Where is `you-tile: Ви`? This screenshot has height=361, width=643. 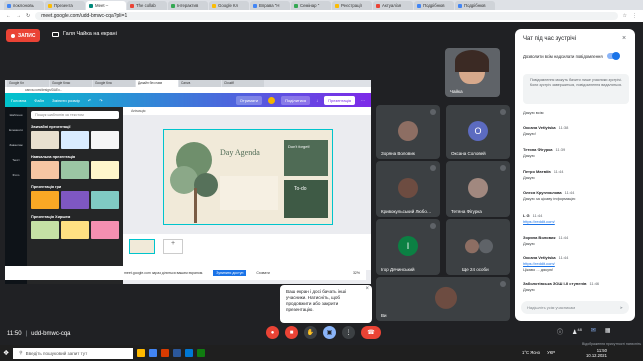 you-tile: Ви is located at coordinates (443, 299).